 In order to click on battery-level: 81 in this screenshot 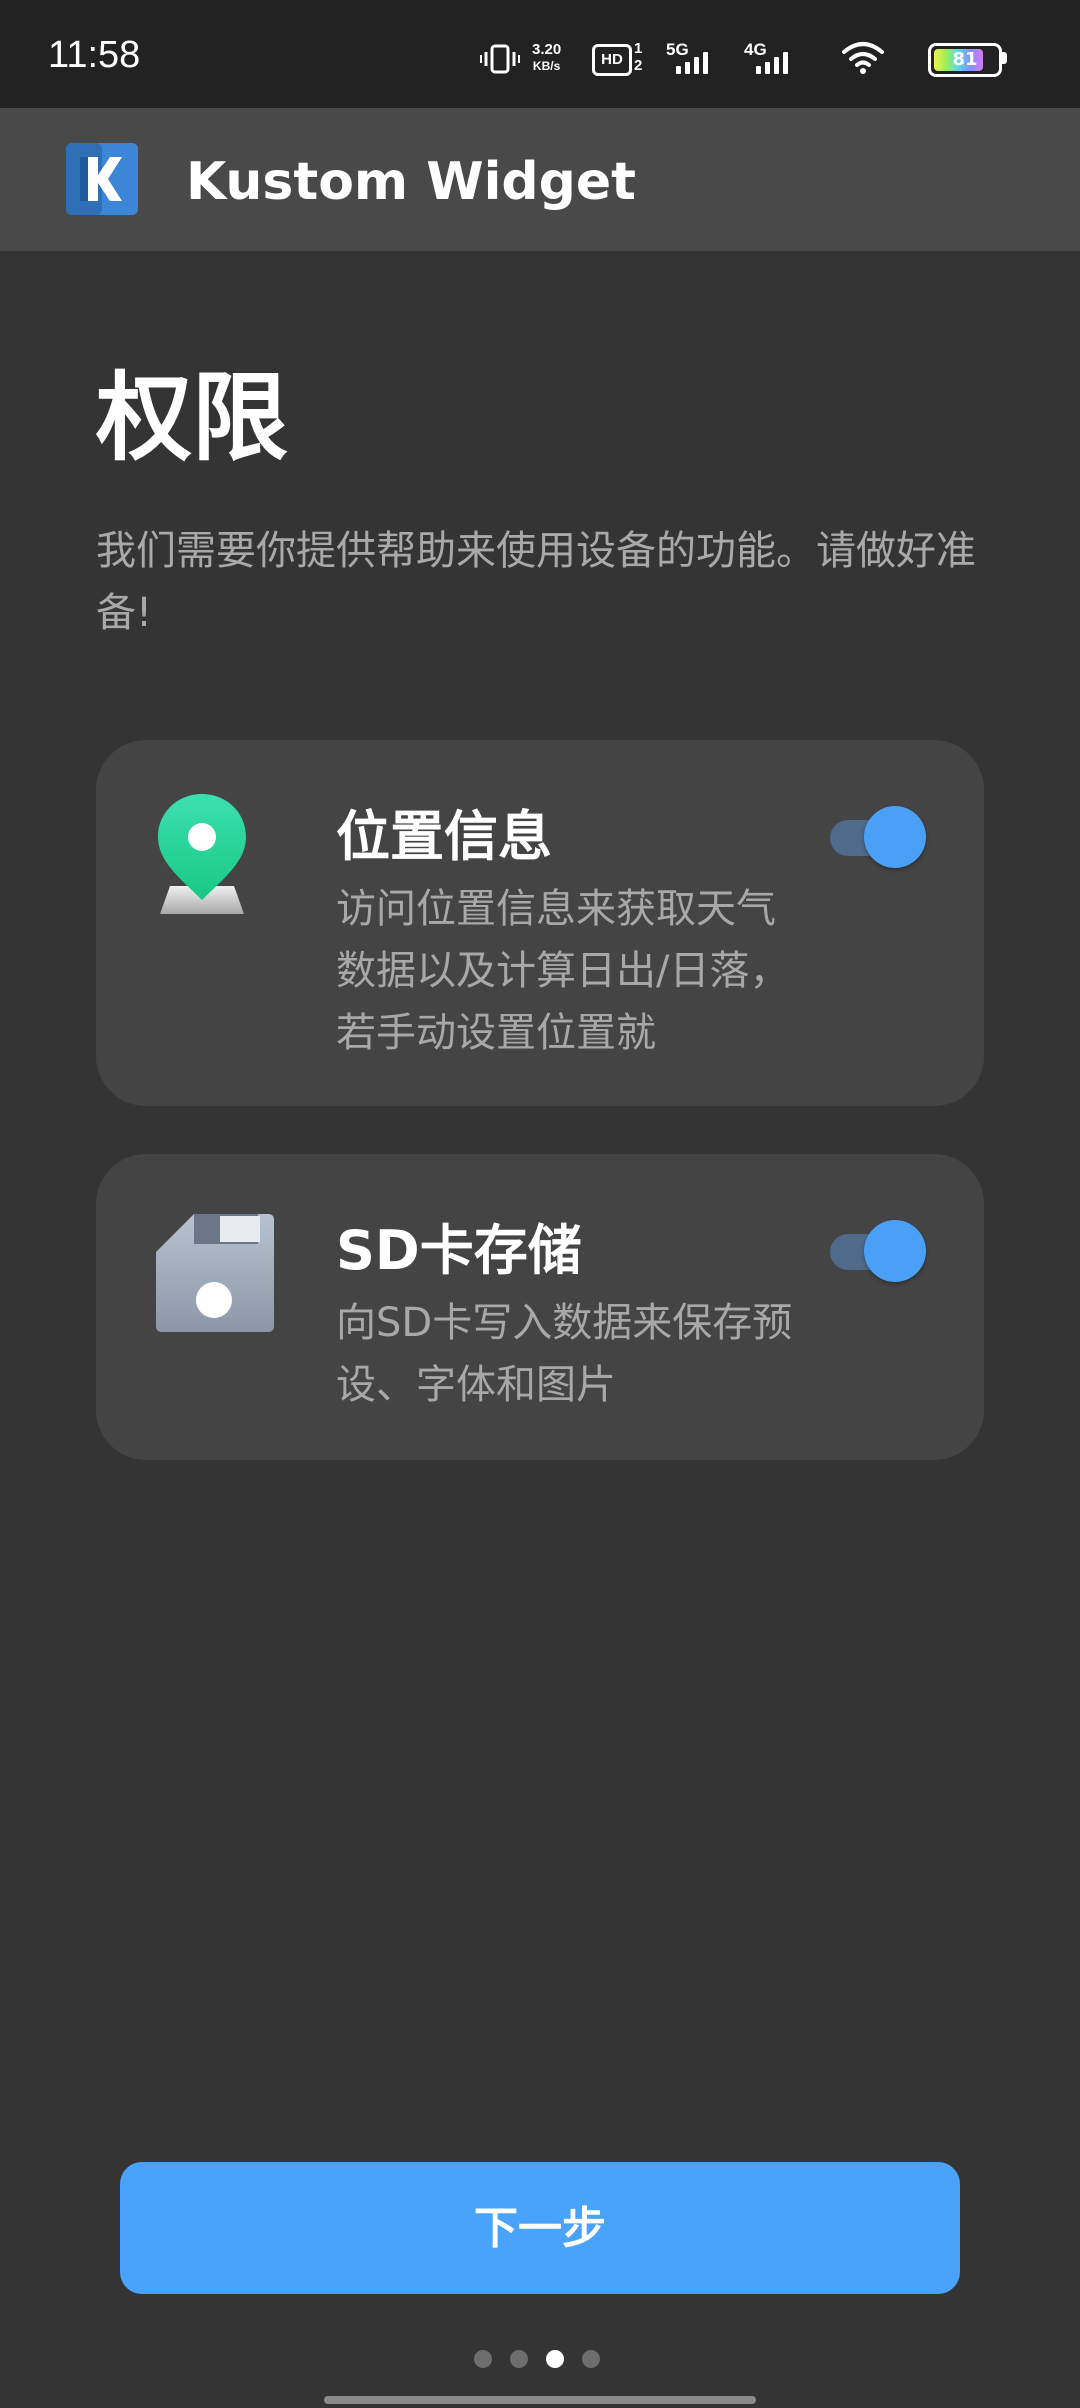, I will do `click(965, 59)`.